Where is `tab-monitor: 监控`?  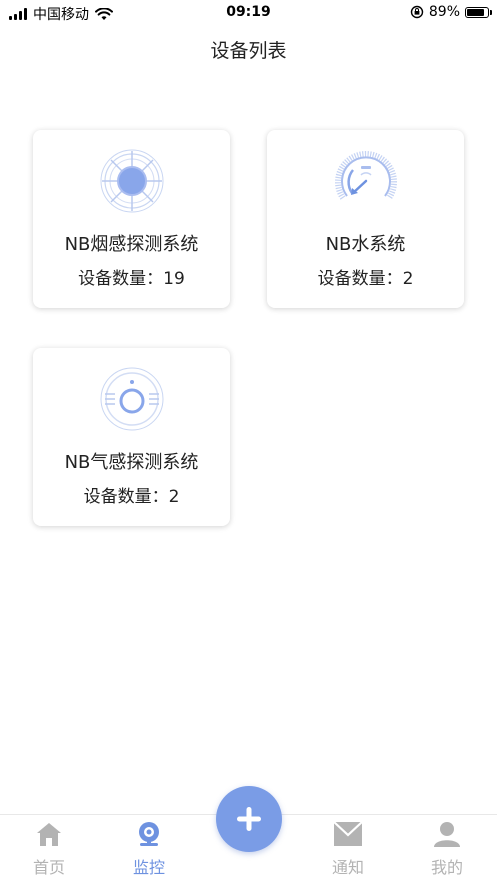
tab-monitor: 监控 is located at coordinates (149, 849).